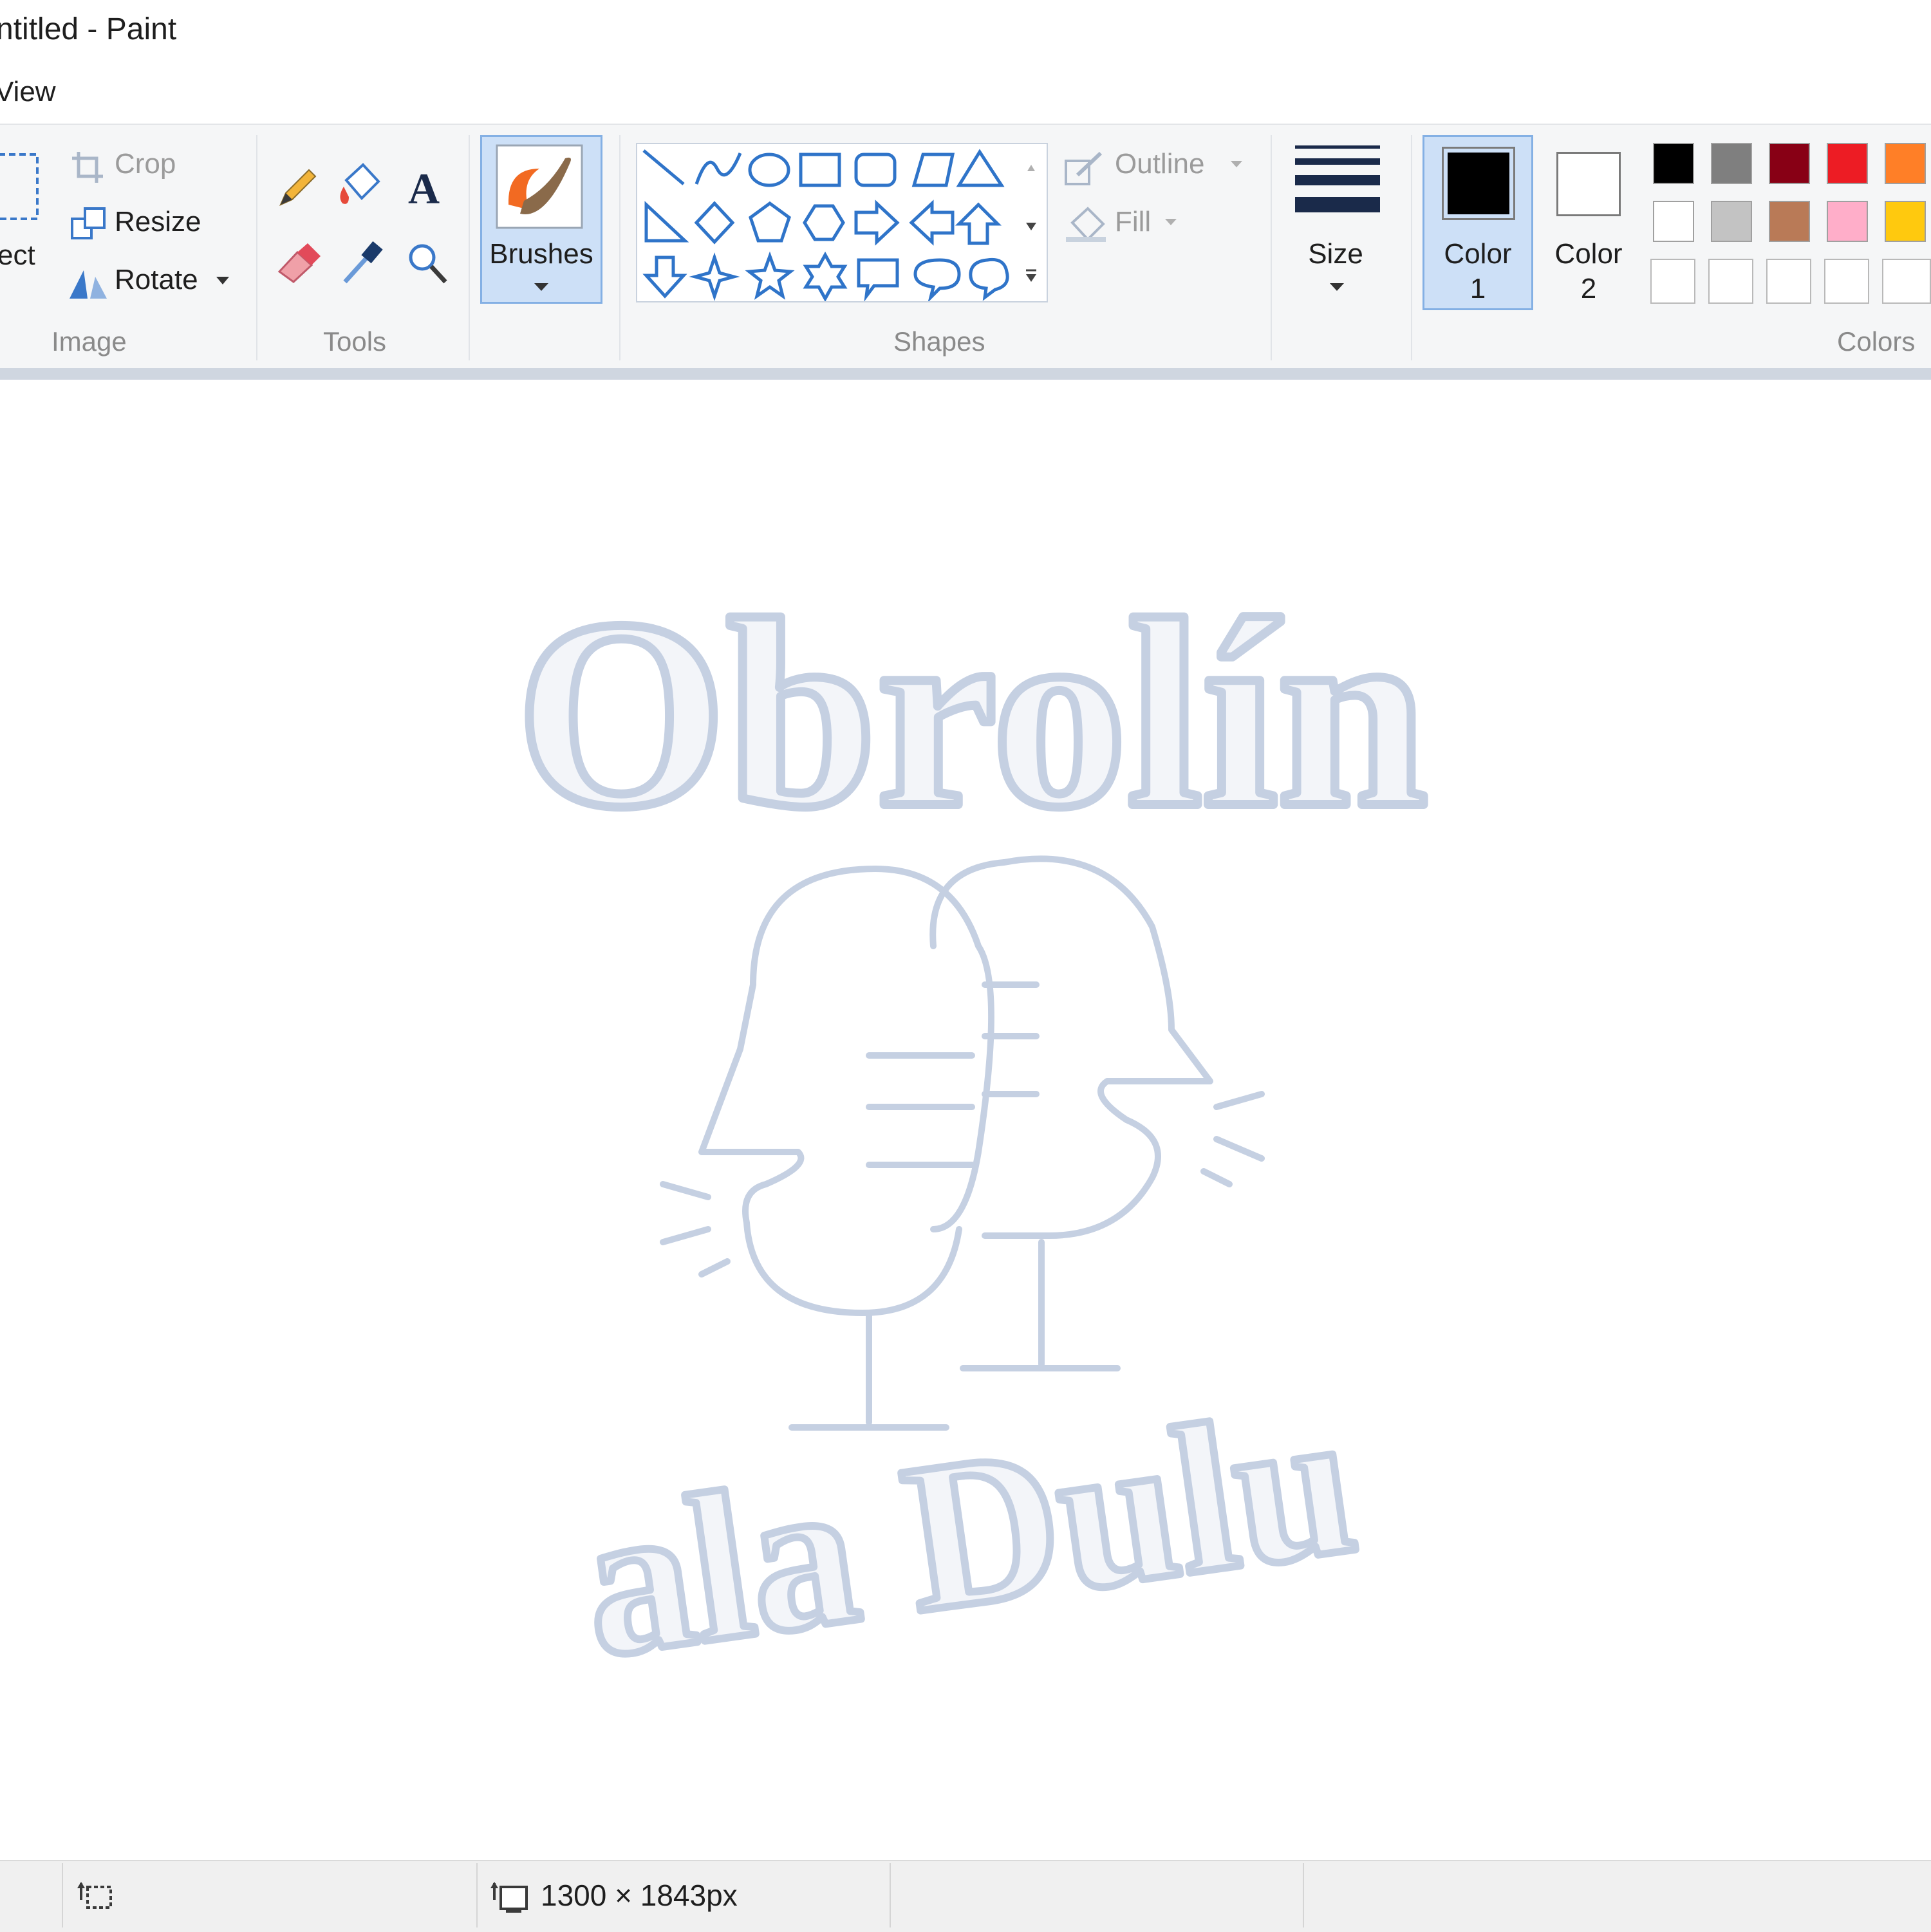 This screenshot has width=1931, height=1932. I want to click on menu-view: View, so click(28, 92).